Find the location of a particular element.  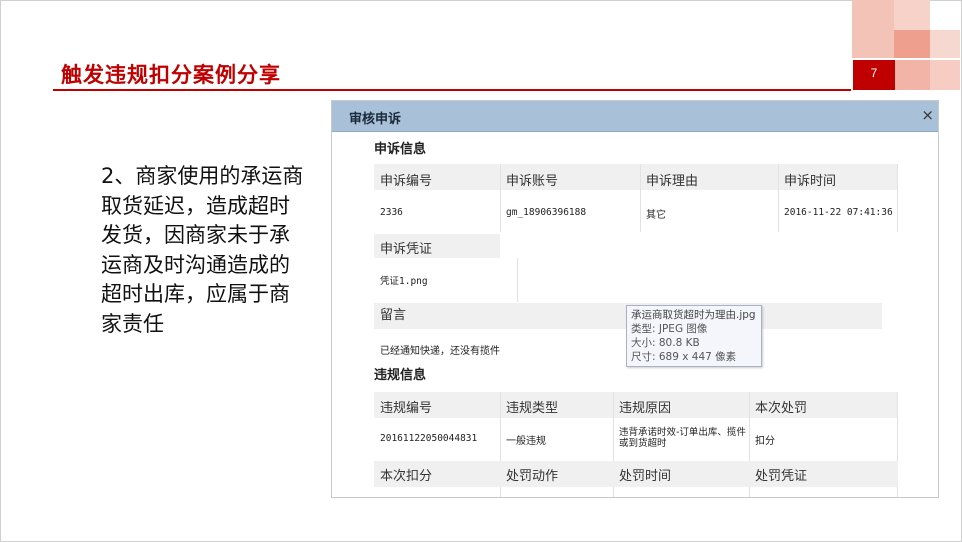

title-rule is located at coordinates (452, 90).